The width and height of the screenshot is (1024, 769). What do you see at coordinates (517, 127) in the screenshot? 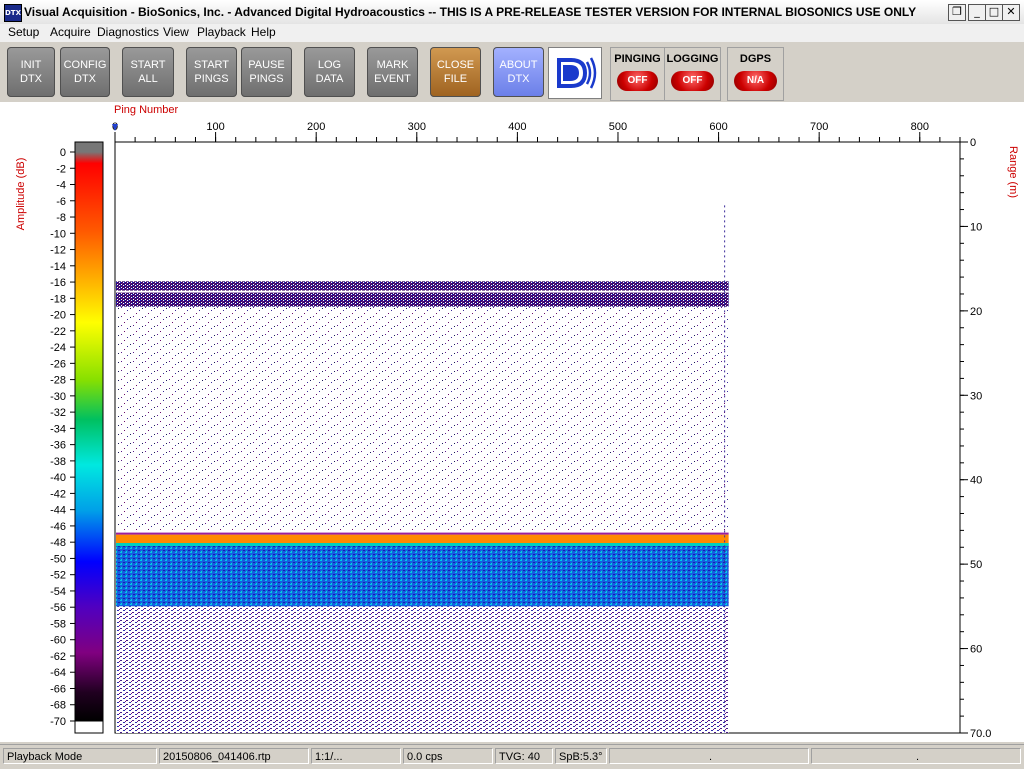
I see `x-tick-label: 400` at bounding box center [517, 127].